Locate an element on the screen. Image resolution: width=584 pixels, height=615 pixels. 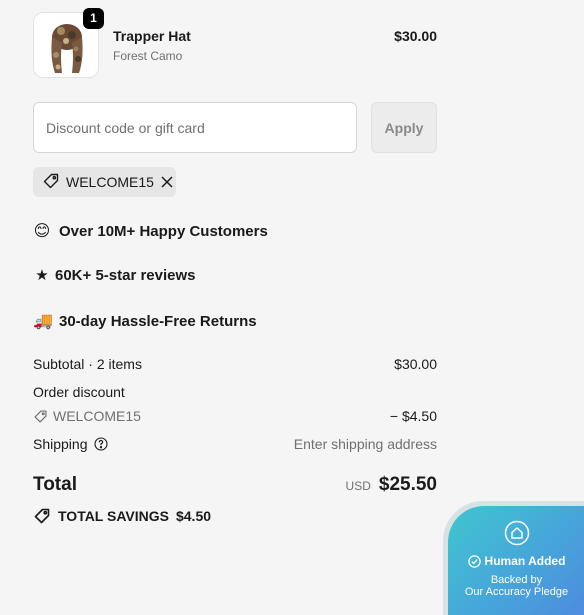
perk-text: 30-day Hassle-Free Returns is located at coordinates (158, 321).